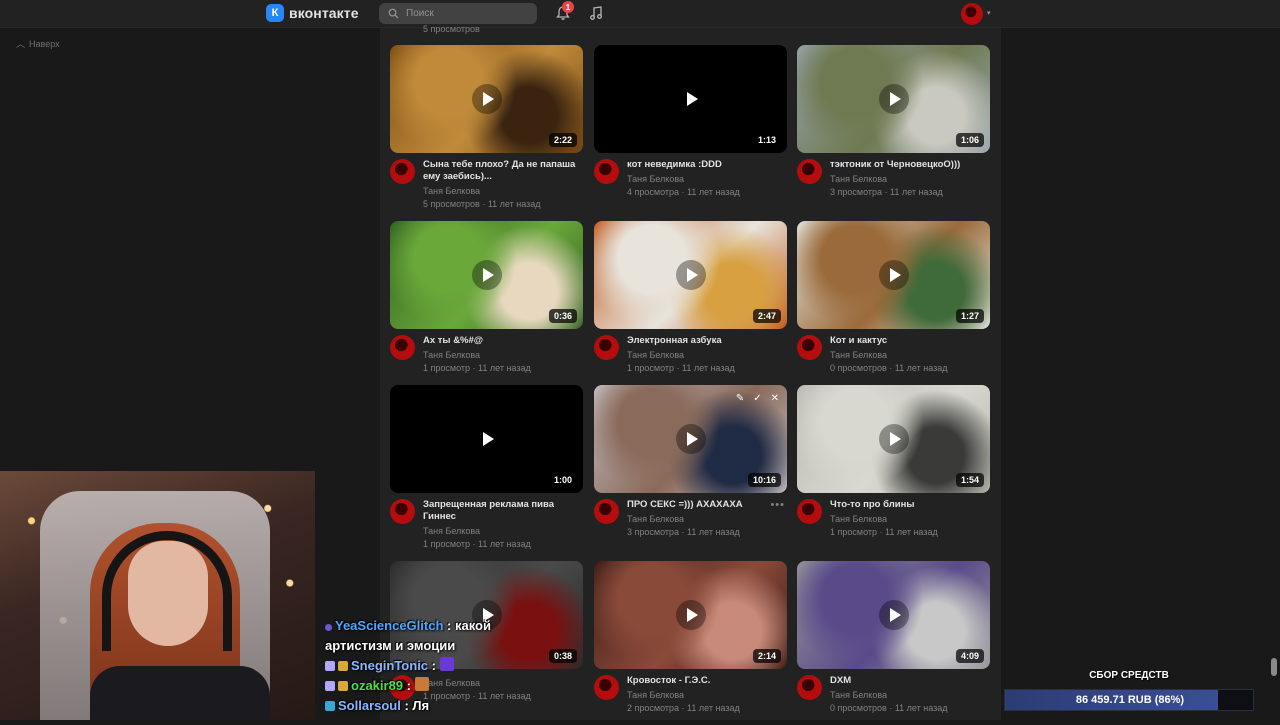 This screenshot has height=725, width=1280. What do you see at coordinates (910, 681) in the screenshot?
I see `video-title: DXM` at bounding box center [910, 681].